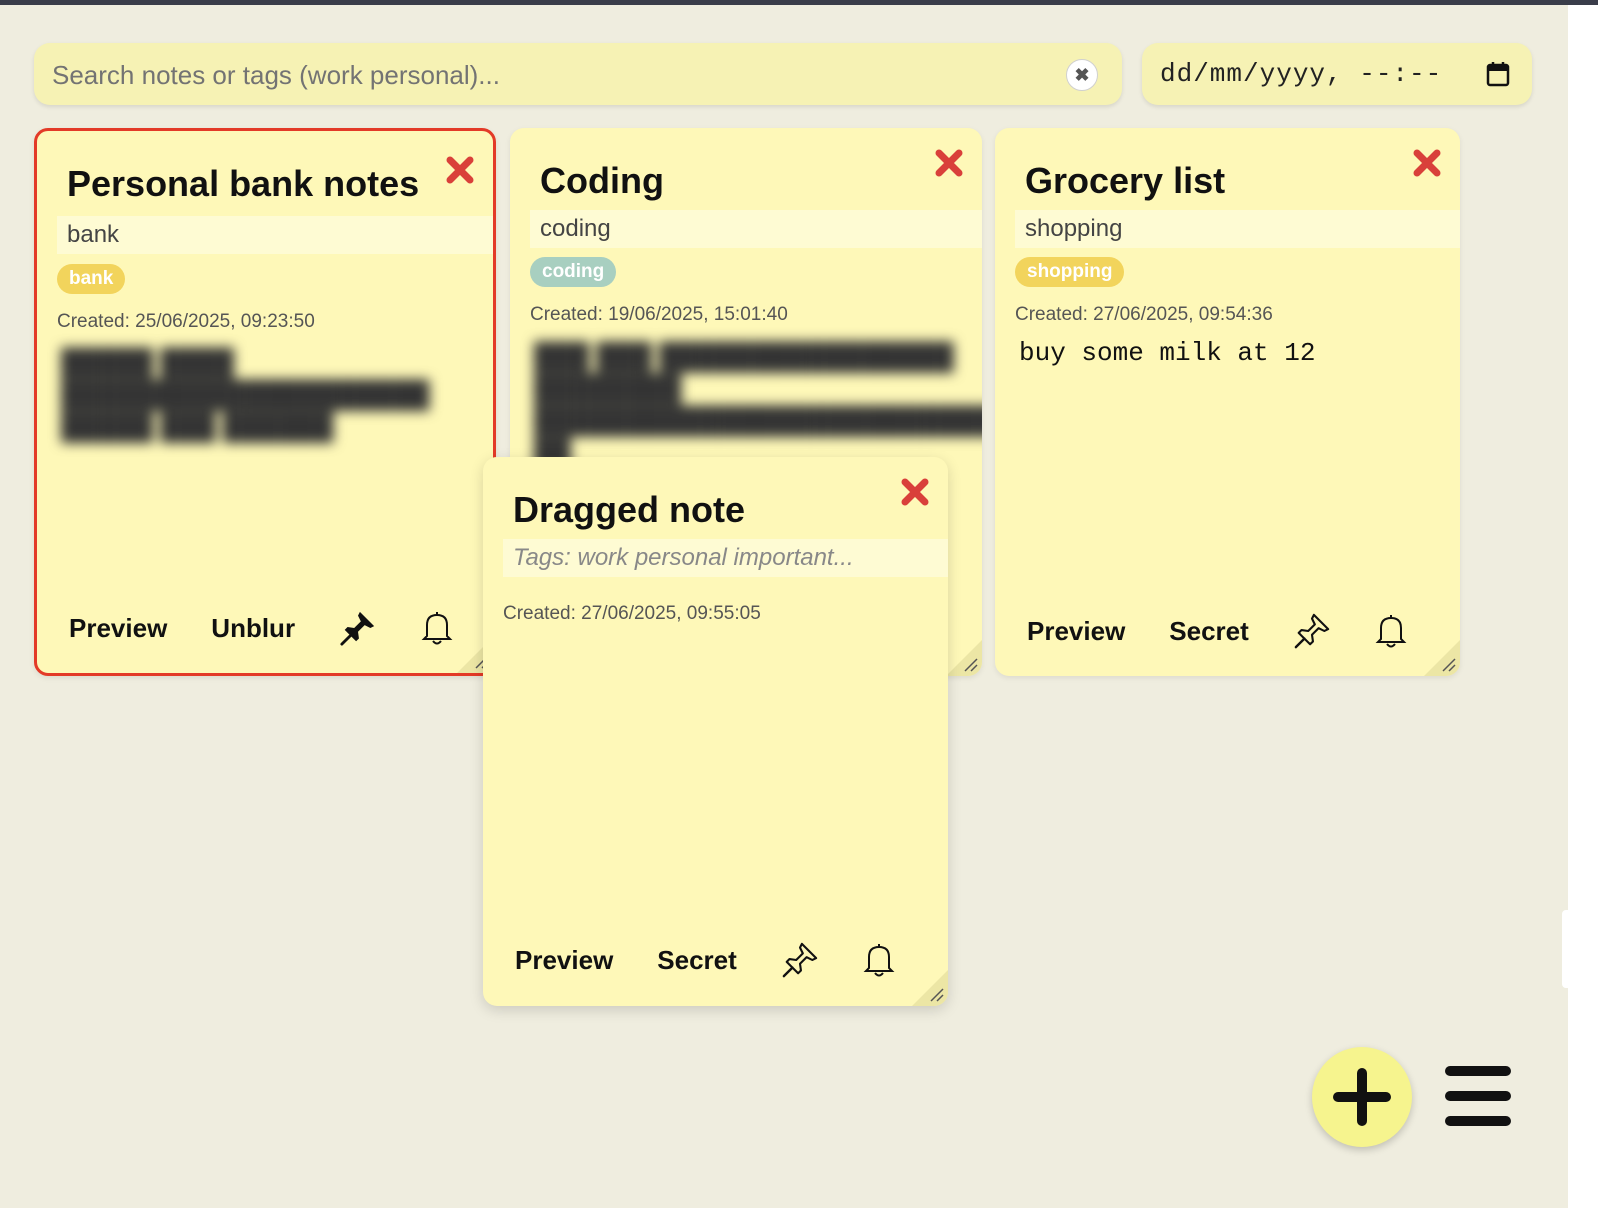 Image resolution: width=1598 pixels, height=1208 pixels. What do you see at coordinates (1583, 606) in the screenshot?
I see `window-right-frame` at bounding box center [1583, 606].